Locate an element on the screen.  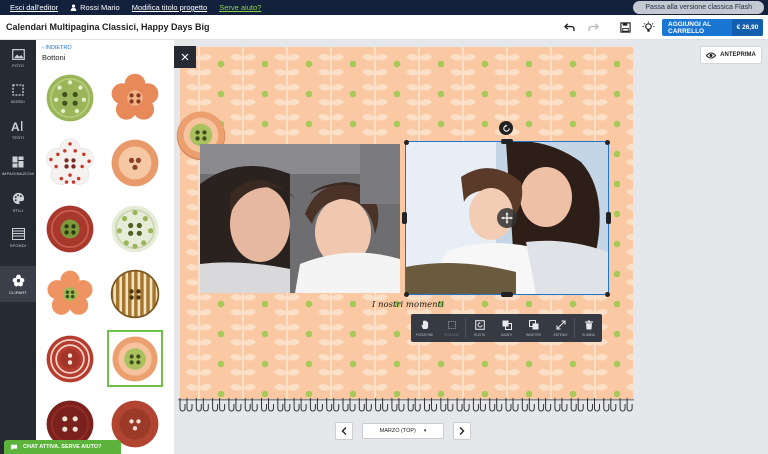
hand-icon is located at coordinates (424, 324).